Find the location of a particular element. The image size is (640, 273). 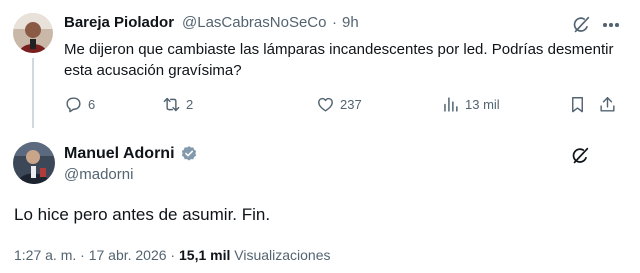

views-button: 13 mil is located at coordinates (470, 104).